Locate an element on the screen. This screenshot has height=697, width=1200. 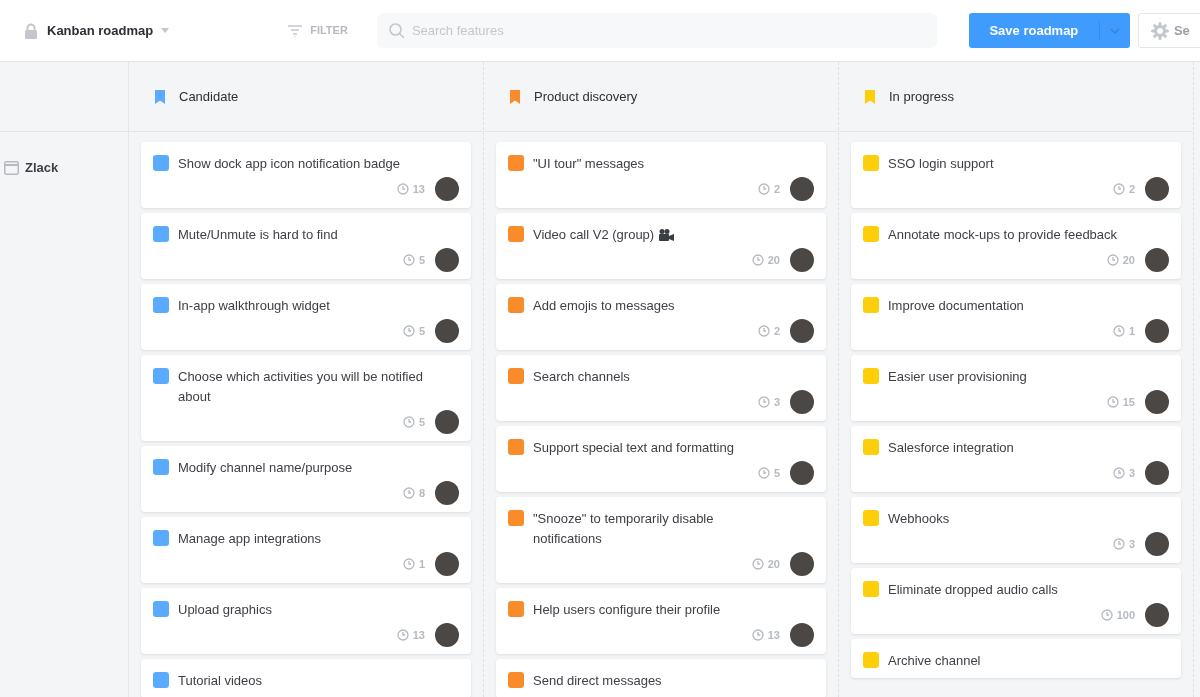
feature-card: "Snooze" to temporarily disable notifications 20 is located at coordinates (661, 540).